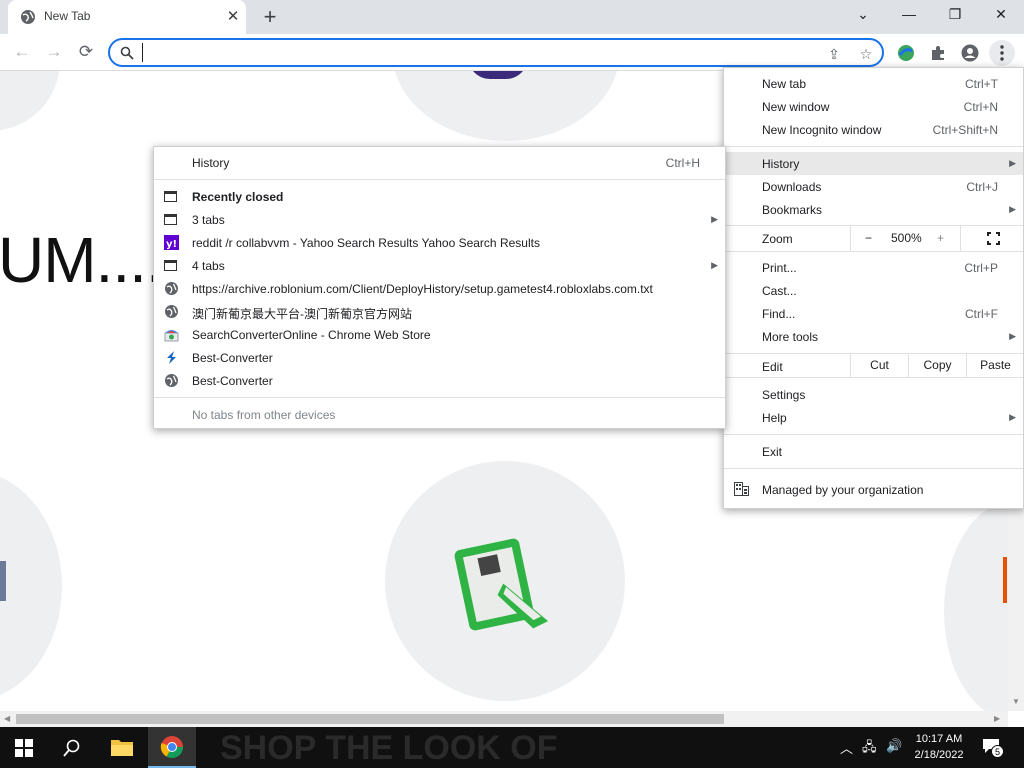 The image size is (1024, 768). I want to click on horizontal-scrollbar: ◀ ▶, so click(504, 719).